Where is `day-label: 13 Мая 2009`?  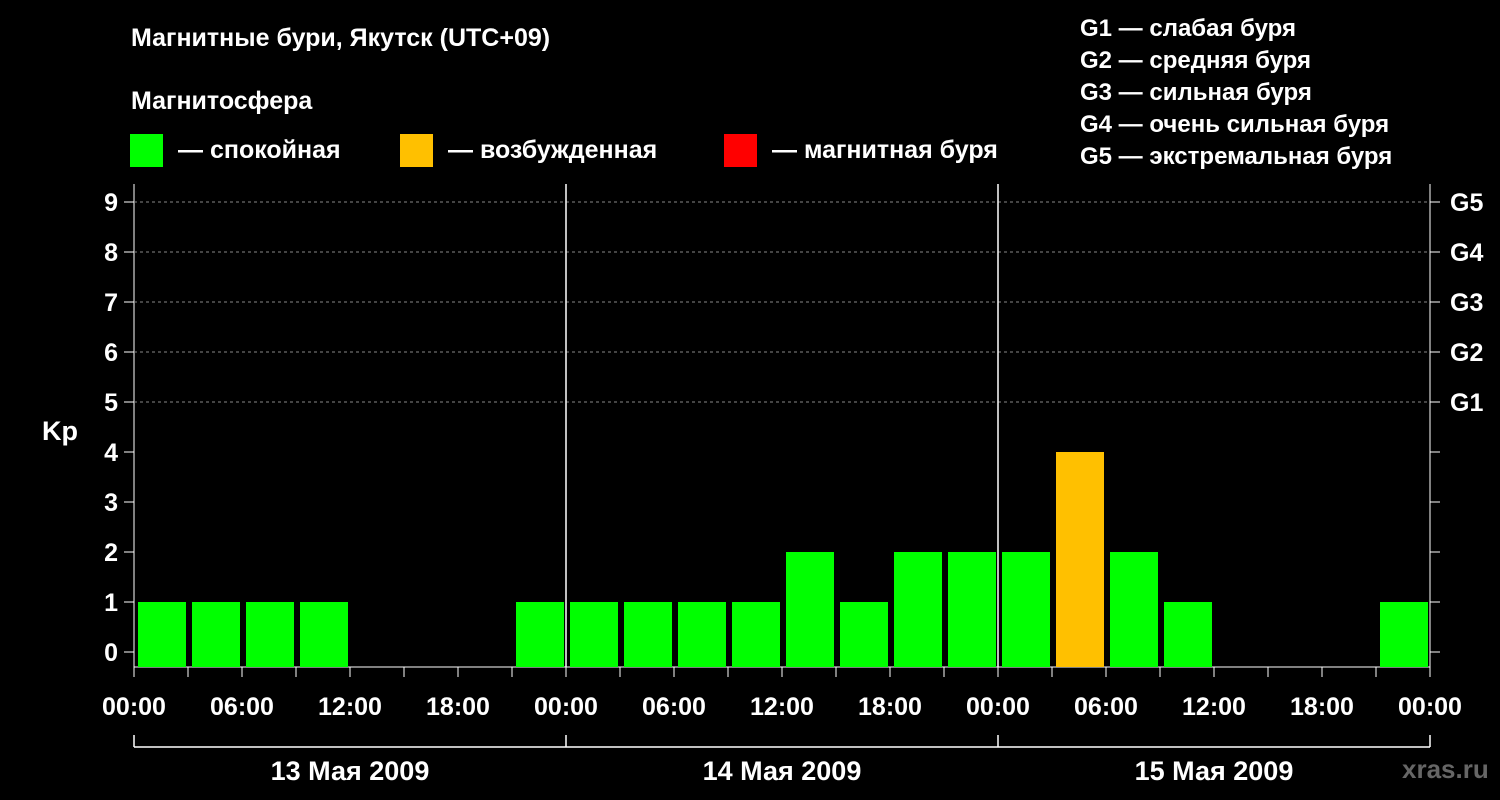
day-label: 13 Мая 2009 is located at coordinates (350, 771).